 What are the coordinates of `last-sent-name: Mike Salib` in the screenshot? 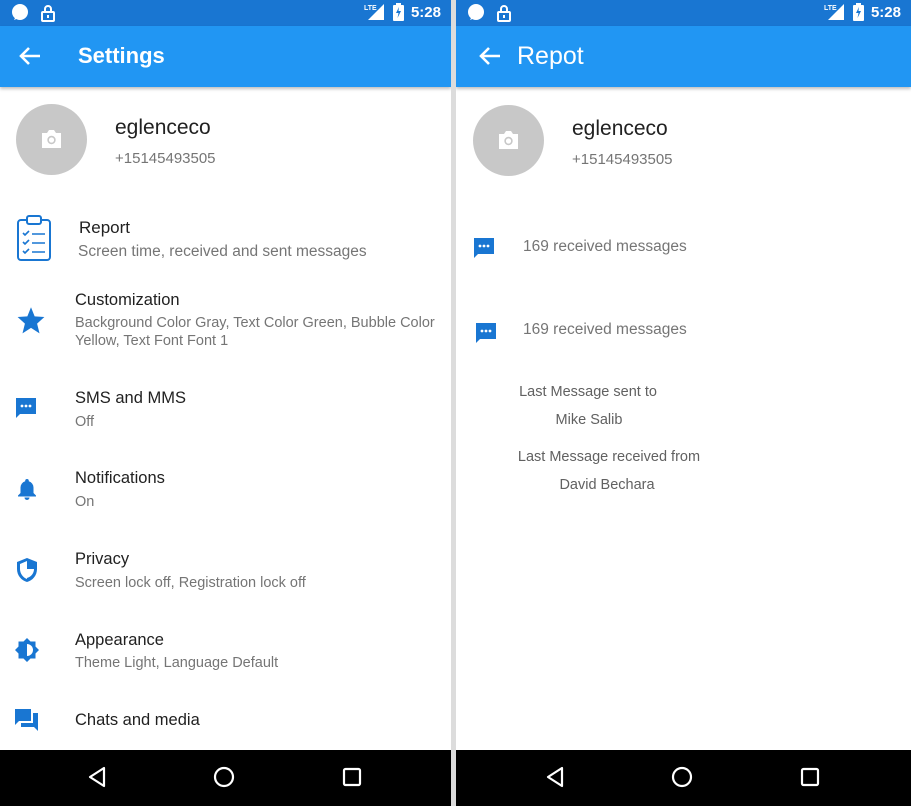 It's located at (589, 420).